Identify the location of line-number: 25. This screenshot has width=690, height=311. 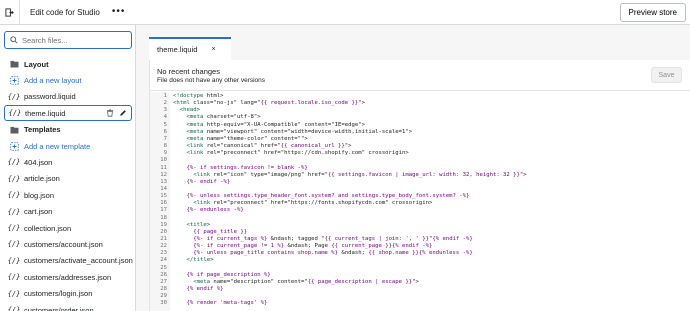
(163, 267).